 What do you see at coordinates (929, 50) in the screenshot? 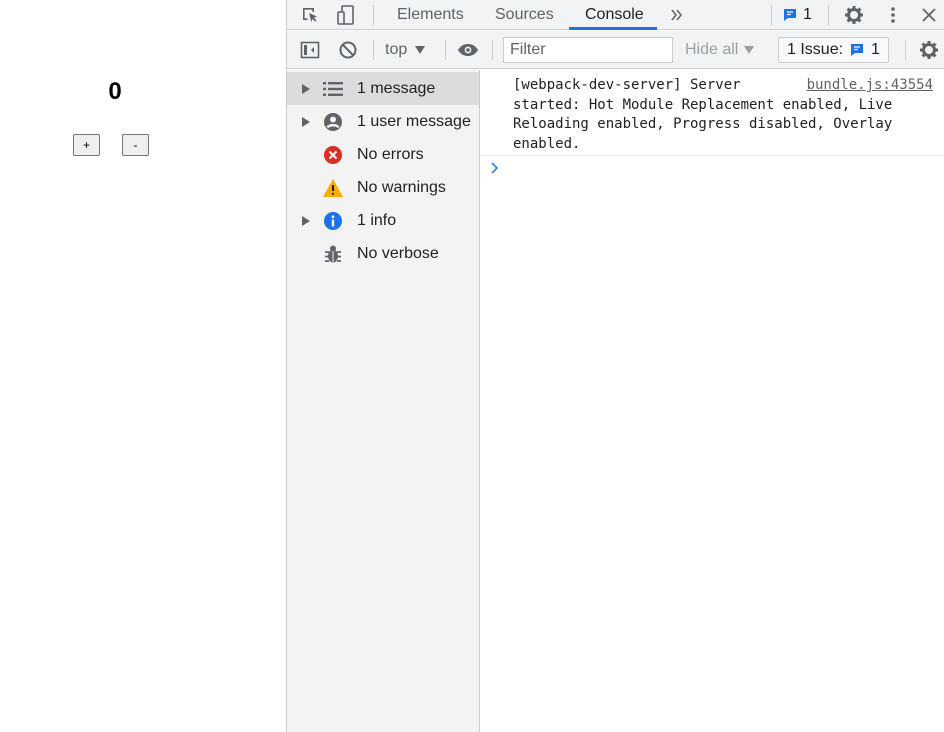
I see `console-settings-gear-icon` at bounding box center [929, 50].